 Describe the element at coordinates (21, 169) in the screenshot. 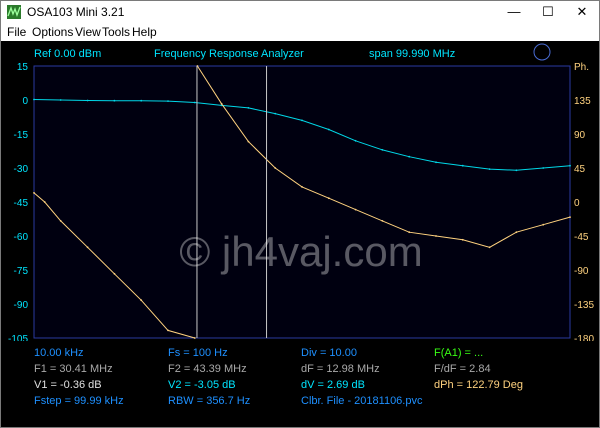

I see `left-tick-label: -30` at that location.